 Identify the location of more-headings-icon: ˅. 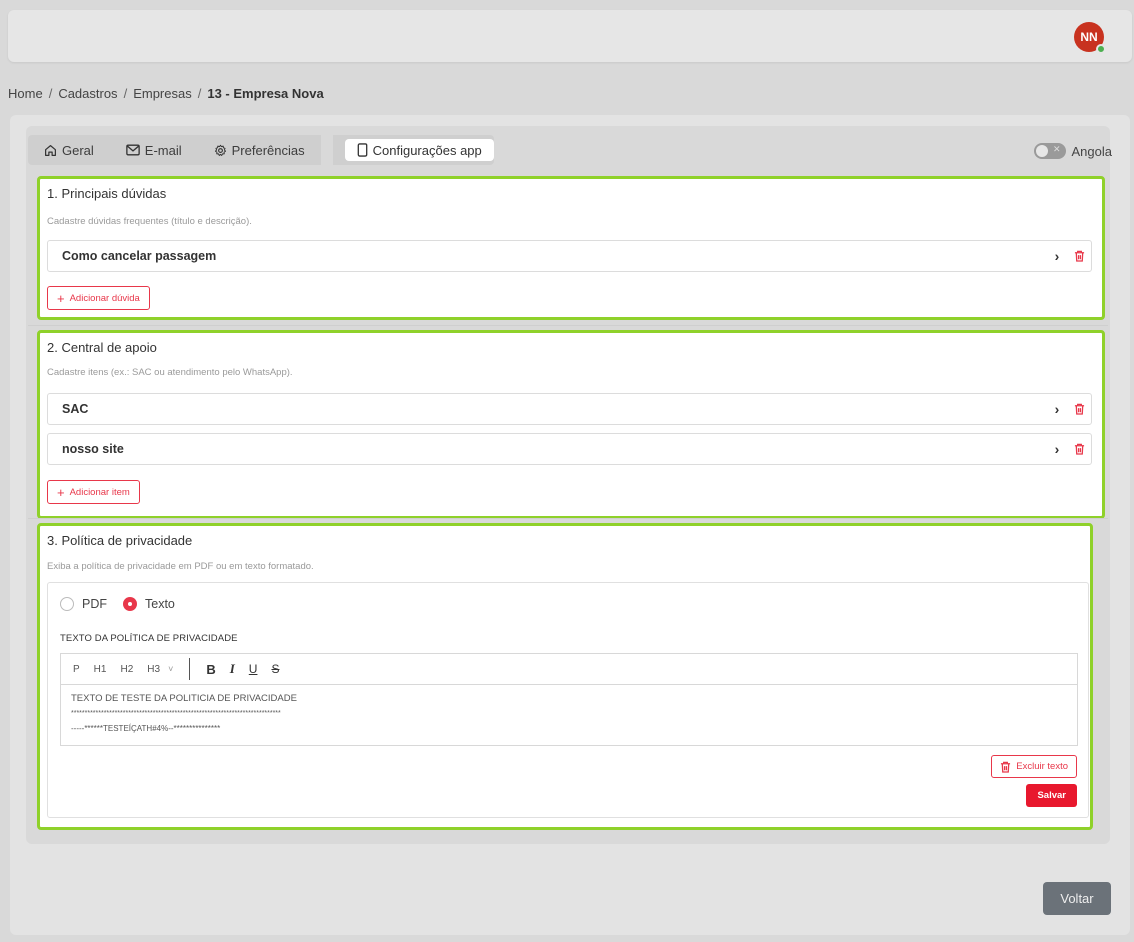
(170, 669).